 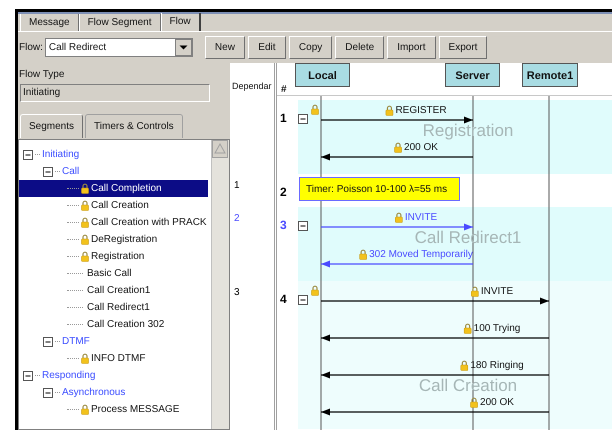 What do you see at coordinates (115, 409) in the screenshot?
I see `tree-item: Process MESSAGE` at bounding box center [115, 409].